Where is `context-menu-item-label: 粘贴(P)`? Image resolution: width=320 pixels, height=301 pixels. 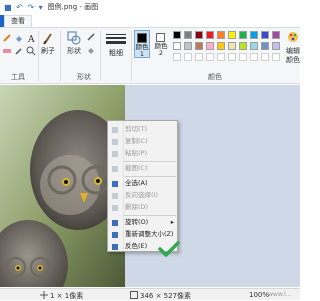
context-menu-item-label: 粘贴(P) is located at coordinates (136, 153).